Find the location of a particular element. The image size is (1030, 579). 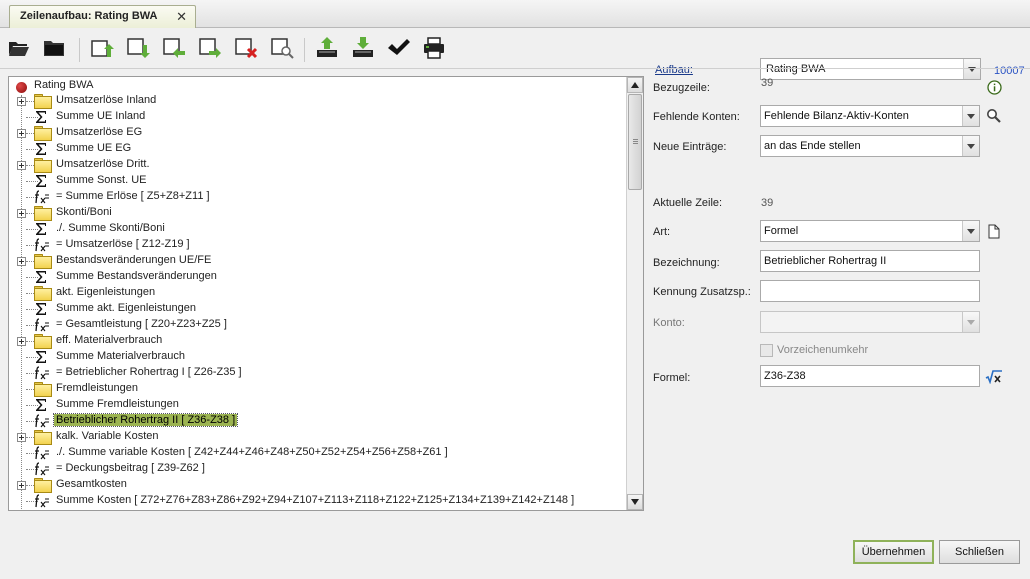

tree-row-label: kalk. Variable Kosten is located at coordinates (107, 436).